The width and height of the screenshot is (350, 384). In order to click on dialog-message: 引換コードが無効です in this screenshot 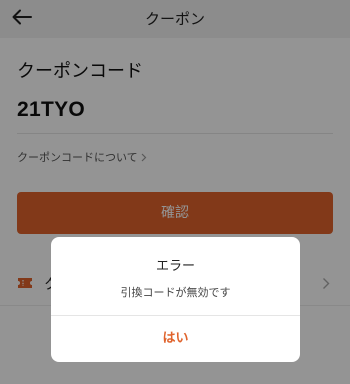, I will do `click(175, 292)`.